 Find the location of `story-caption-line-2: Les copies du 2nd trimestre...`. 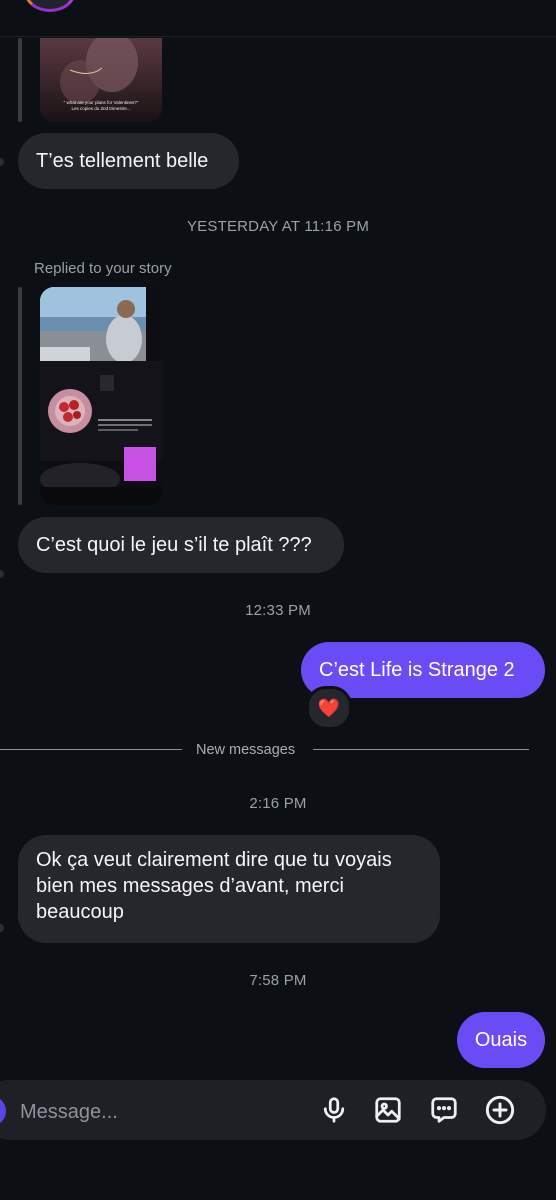

story-caption-line-2: Les copies du 2nd trimestre... is located at coordinates (100, 108).